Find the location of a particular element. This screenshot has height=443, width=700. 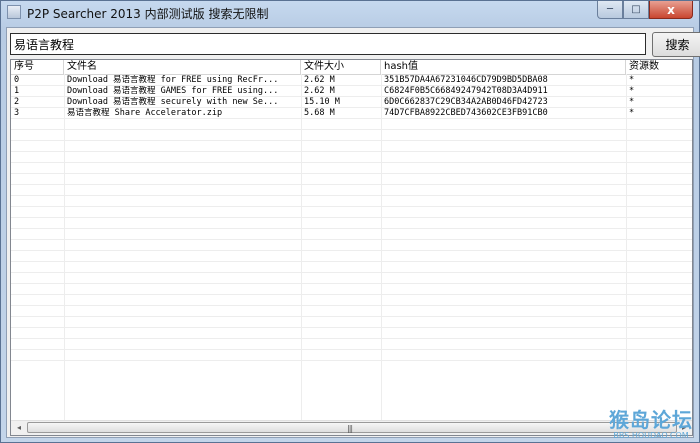

watermark-url: BBS.HOUDAO.COM is located at coordinates (651, 435).